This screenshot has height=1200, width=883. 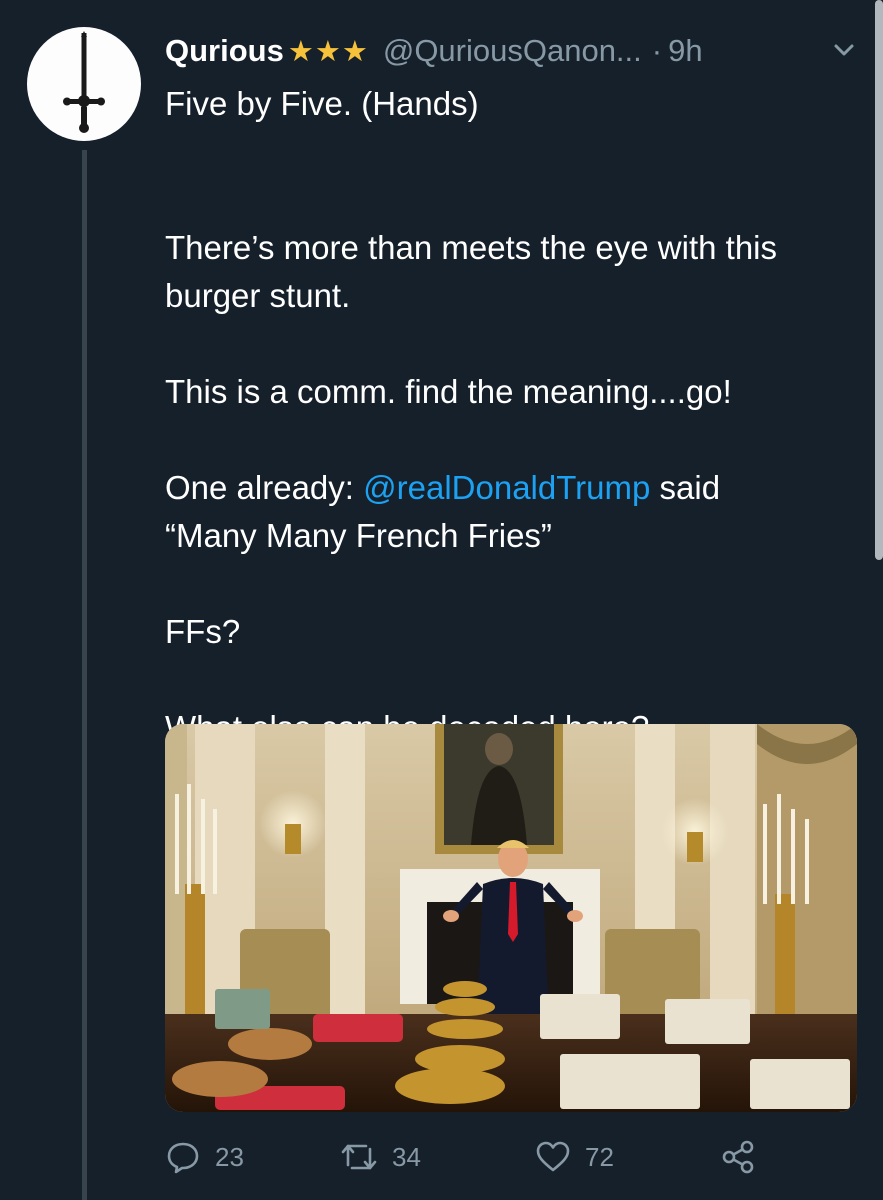 I want to click on tweet-line: One already: @realDonaldTrump said, so click(x=515, y=488).